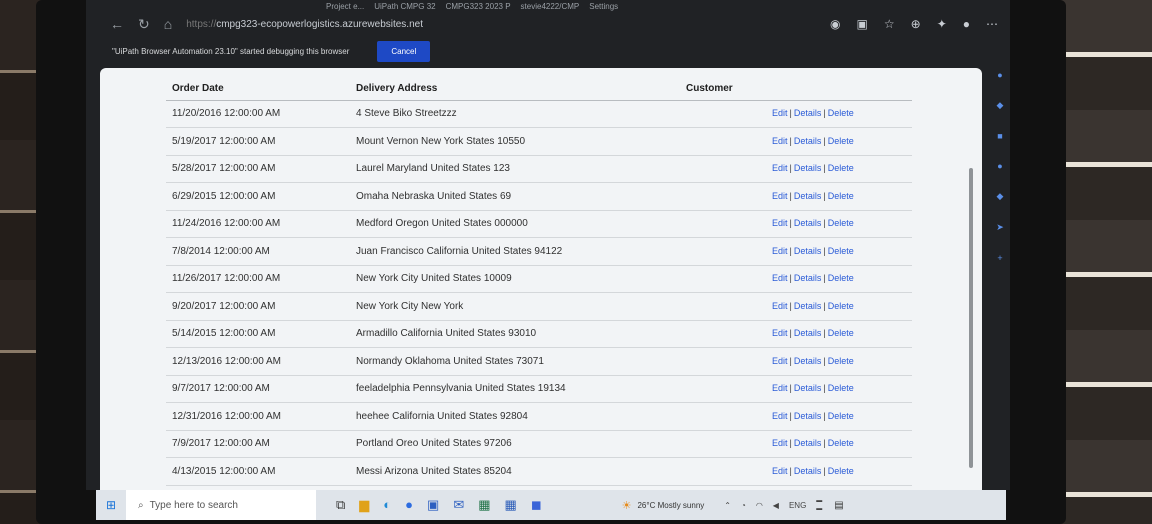 This screenshot has width=1152, height=524. What do you see at coordinates (727, 505) in the screenshot?
I see `chevron-up-icon: ⌃` at bounding box center [727, 505].